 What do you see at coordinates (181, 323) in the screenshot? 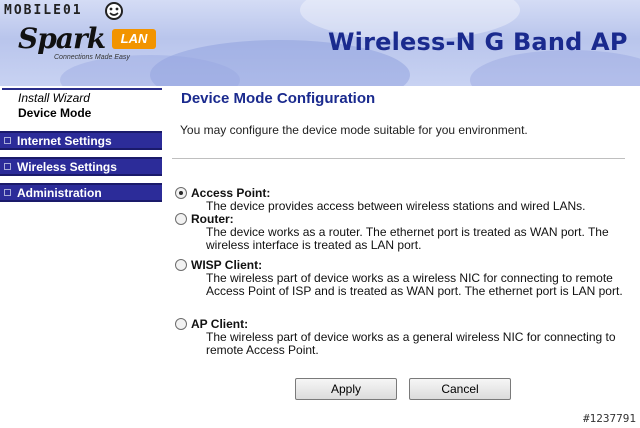
I see `radio-ap-client` at bounding box center [181, 323].